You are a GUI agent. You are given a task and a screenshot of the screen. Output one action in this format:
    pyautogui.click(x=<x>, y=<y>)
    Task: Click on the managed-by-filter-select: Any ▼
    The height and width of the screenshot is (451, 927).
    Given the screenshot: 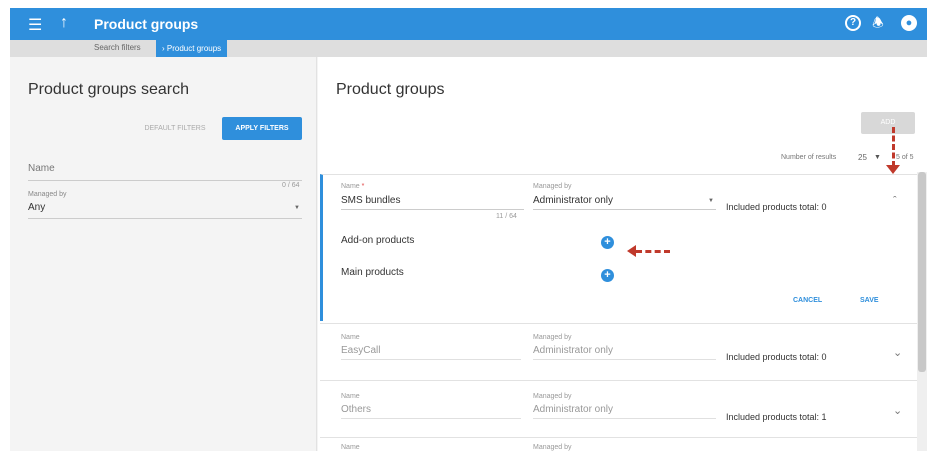 What is the action you would take?
    pyautogui.click(x=165, y=210)
    